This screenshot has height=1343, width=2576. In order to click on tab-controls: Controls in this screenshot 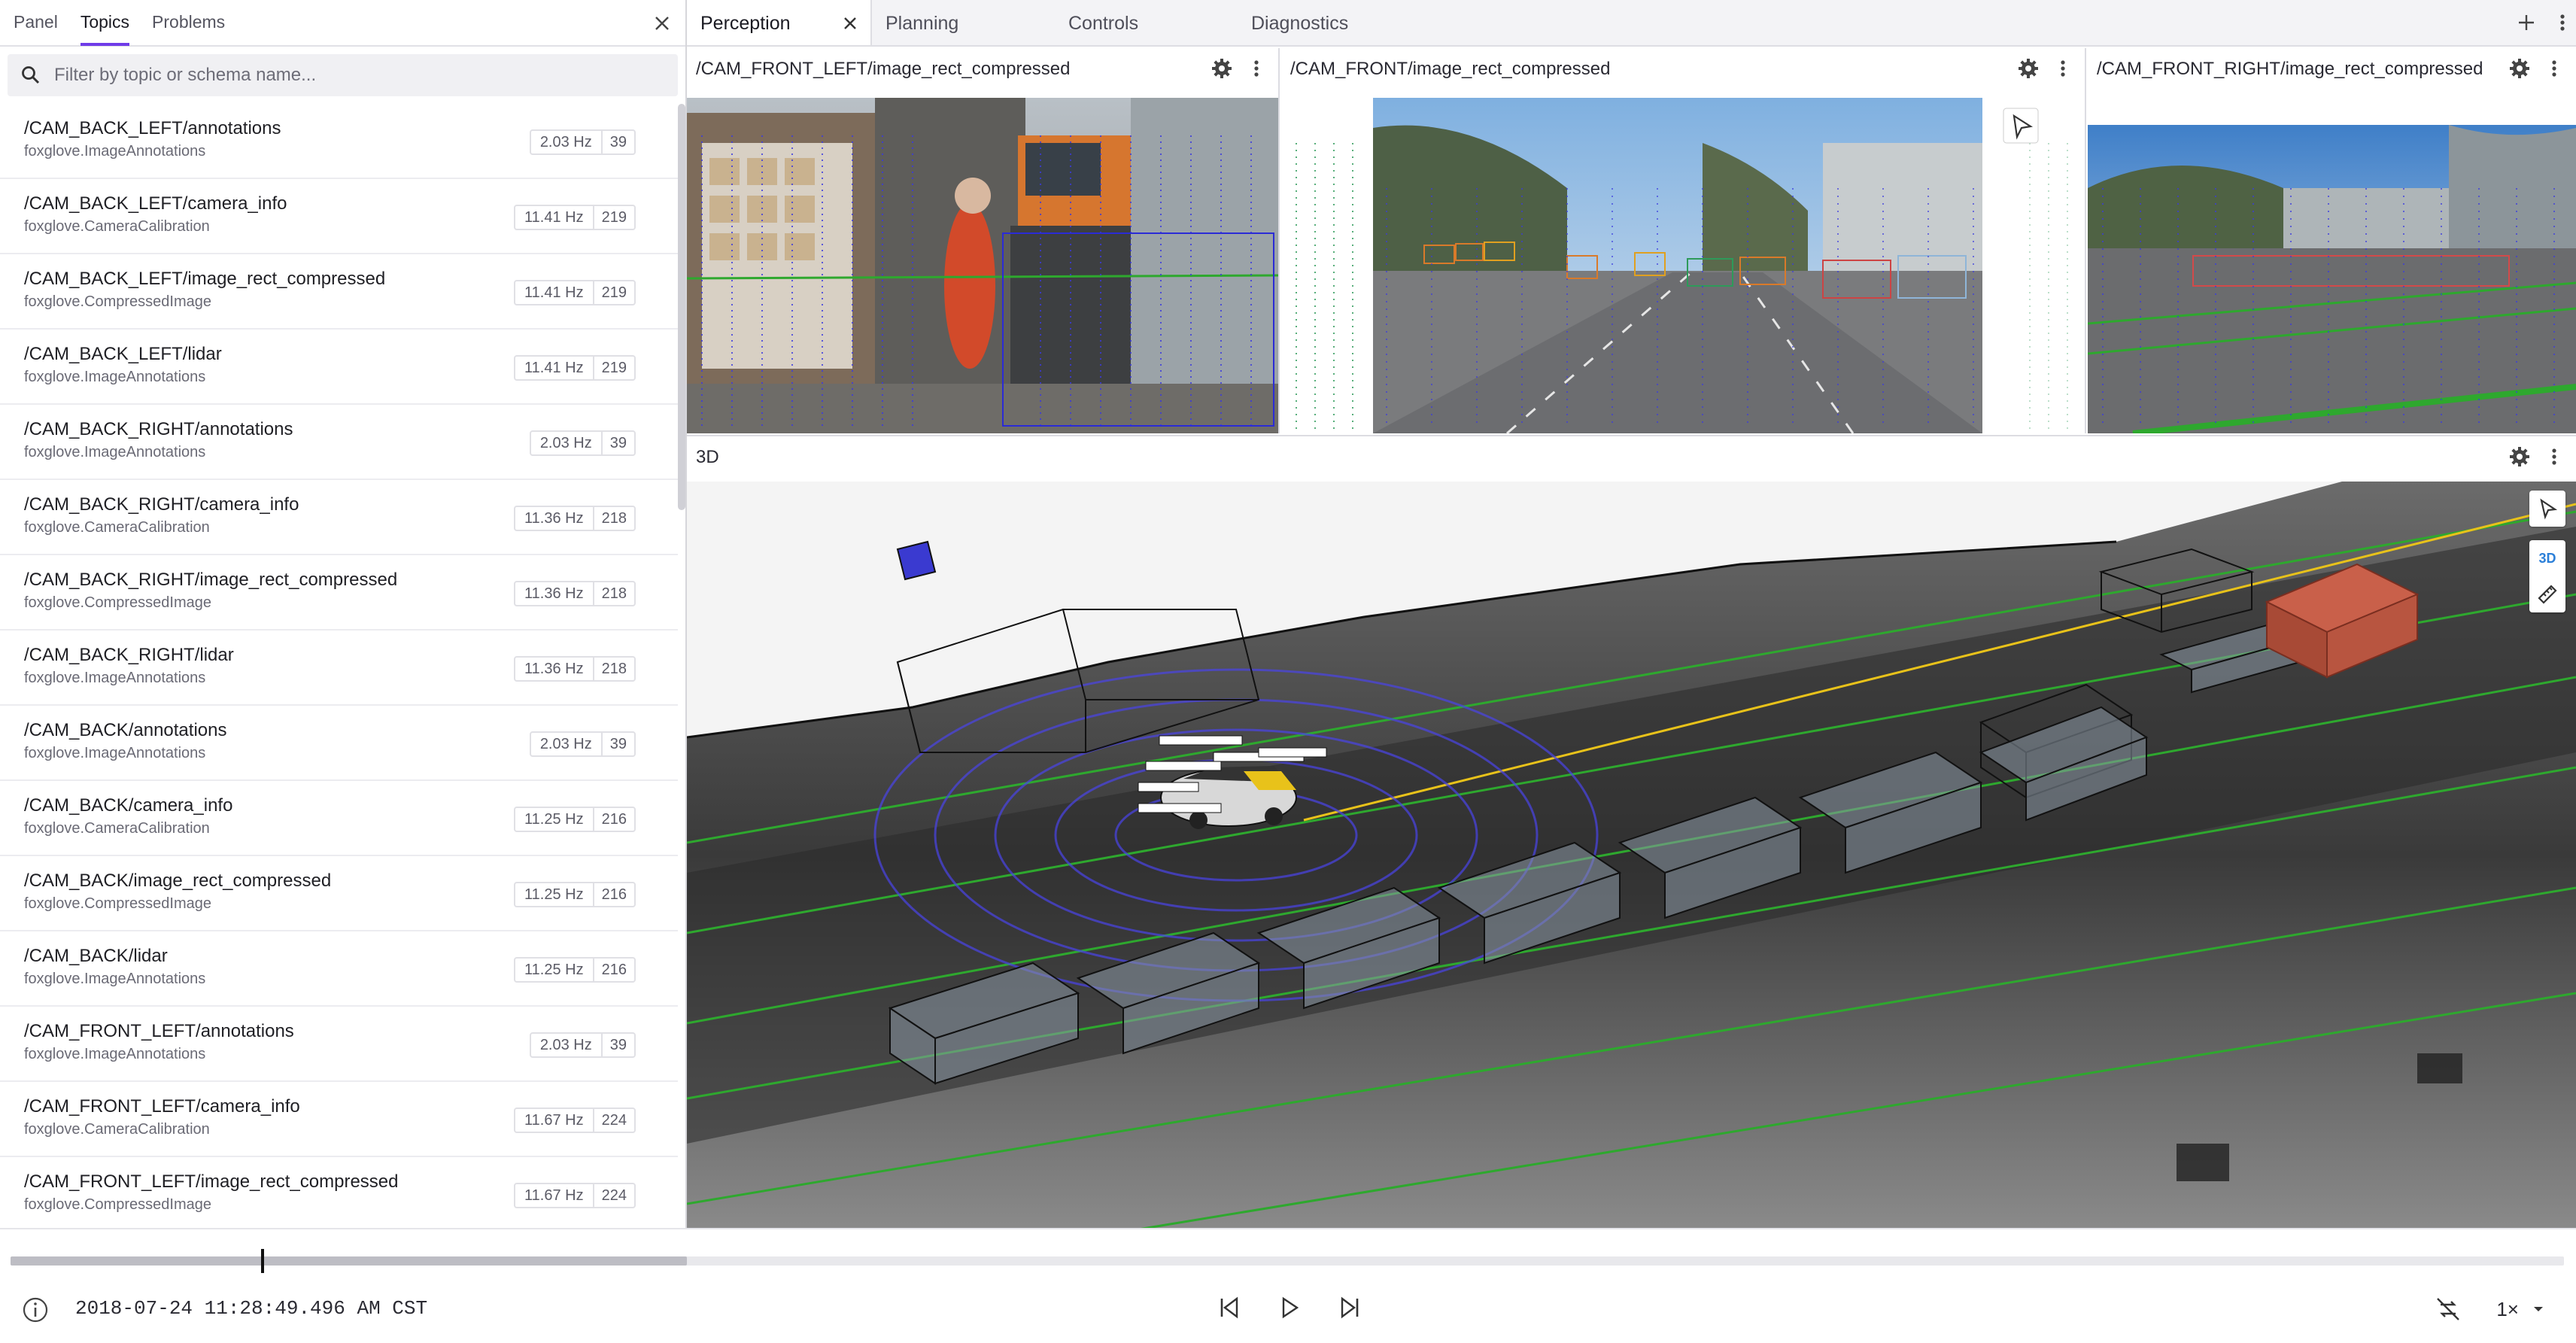, I will do `click(1146, 22)`.